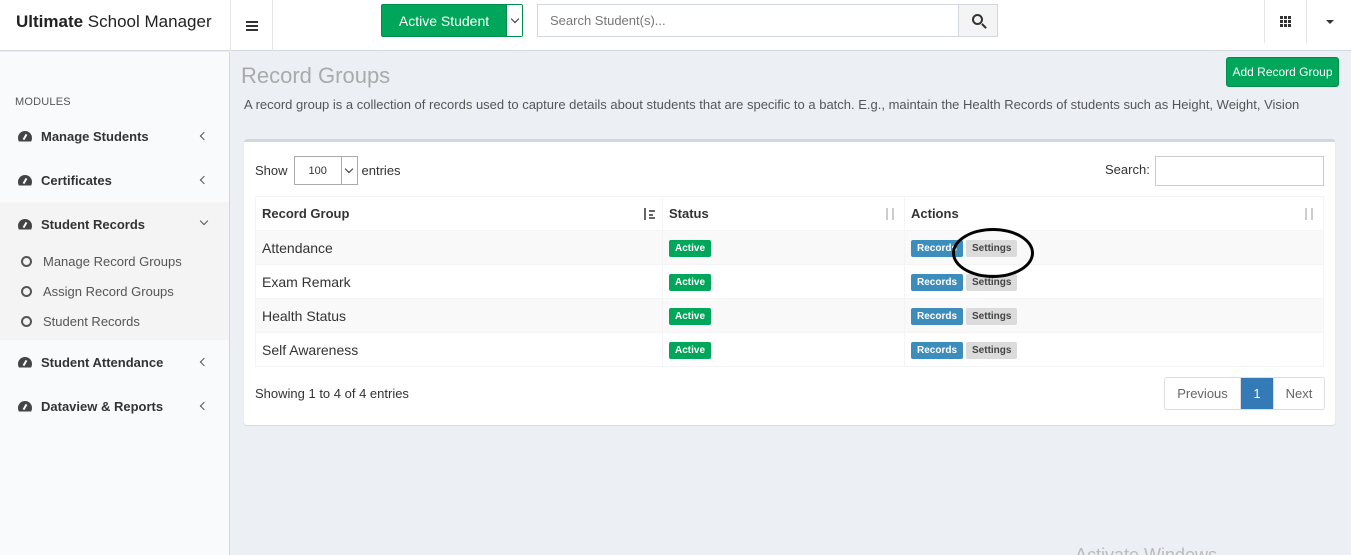  I want to click on hamburger-icon, so click(251, 25).